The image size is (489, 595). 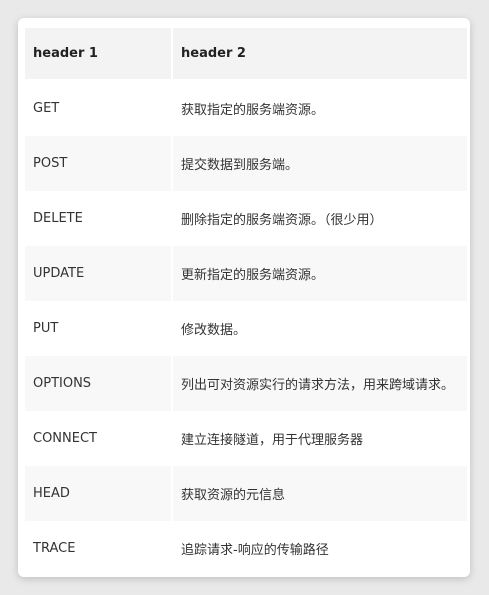 What do you see at coordinates (320, 493) in the screenshot?
I see `description-cell: 获取资源的元信息` at bounding box center [320, 493].